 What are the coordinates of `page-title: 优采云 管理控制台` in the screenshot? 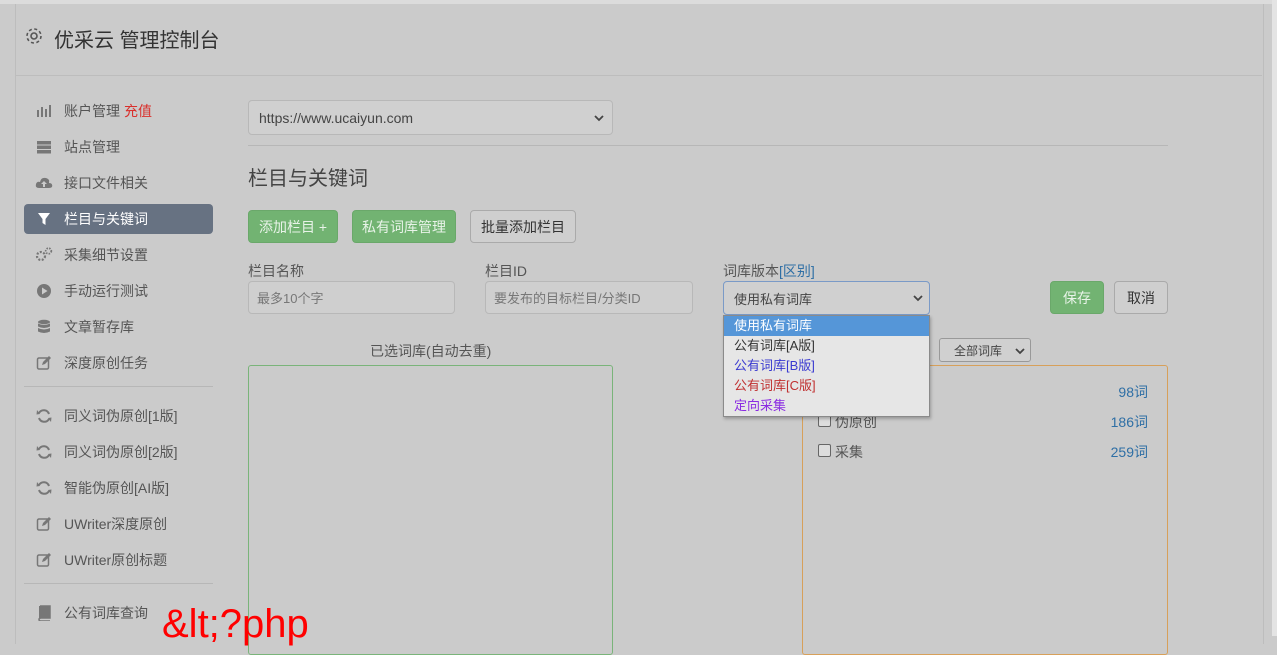 It's located at (137, 41).